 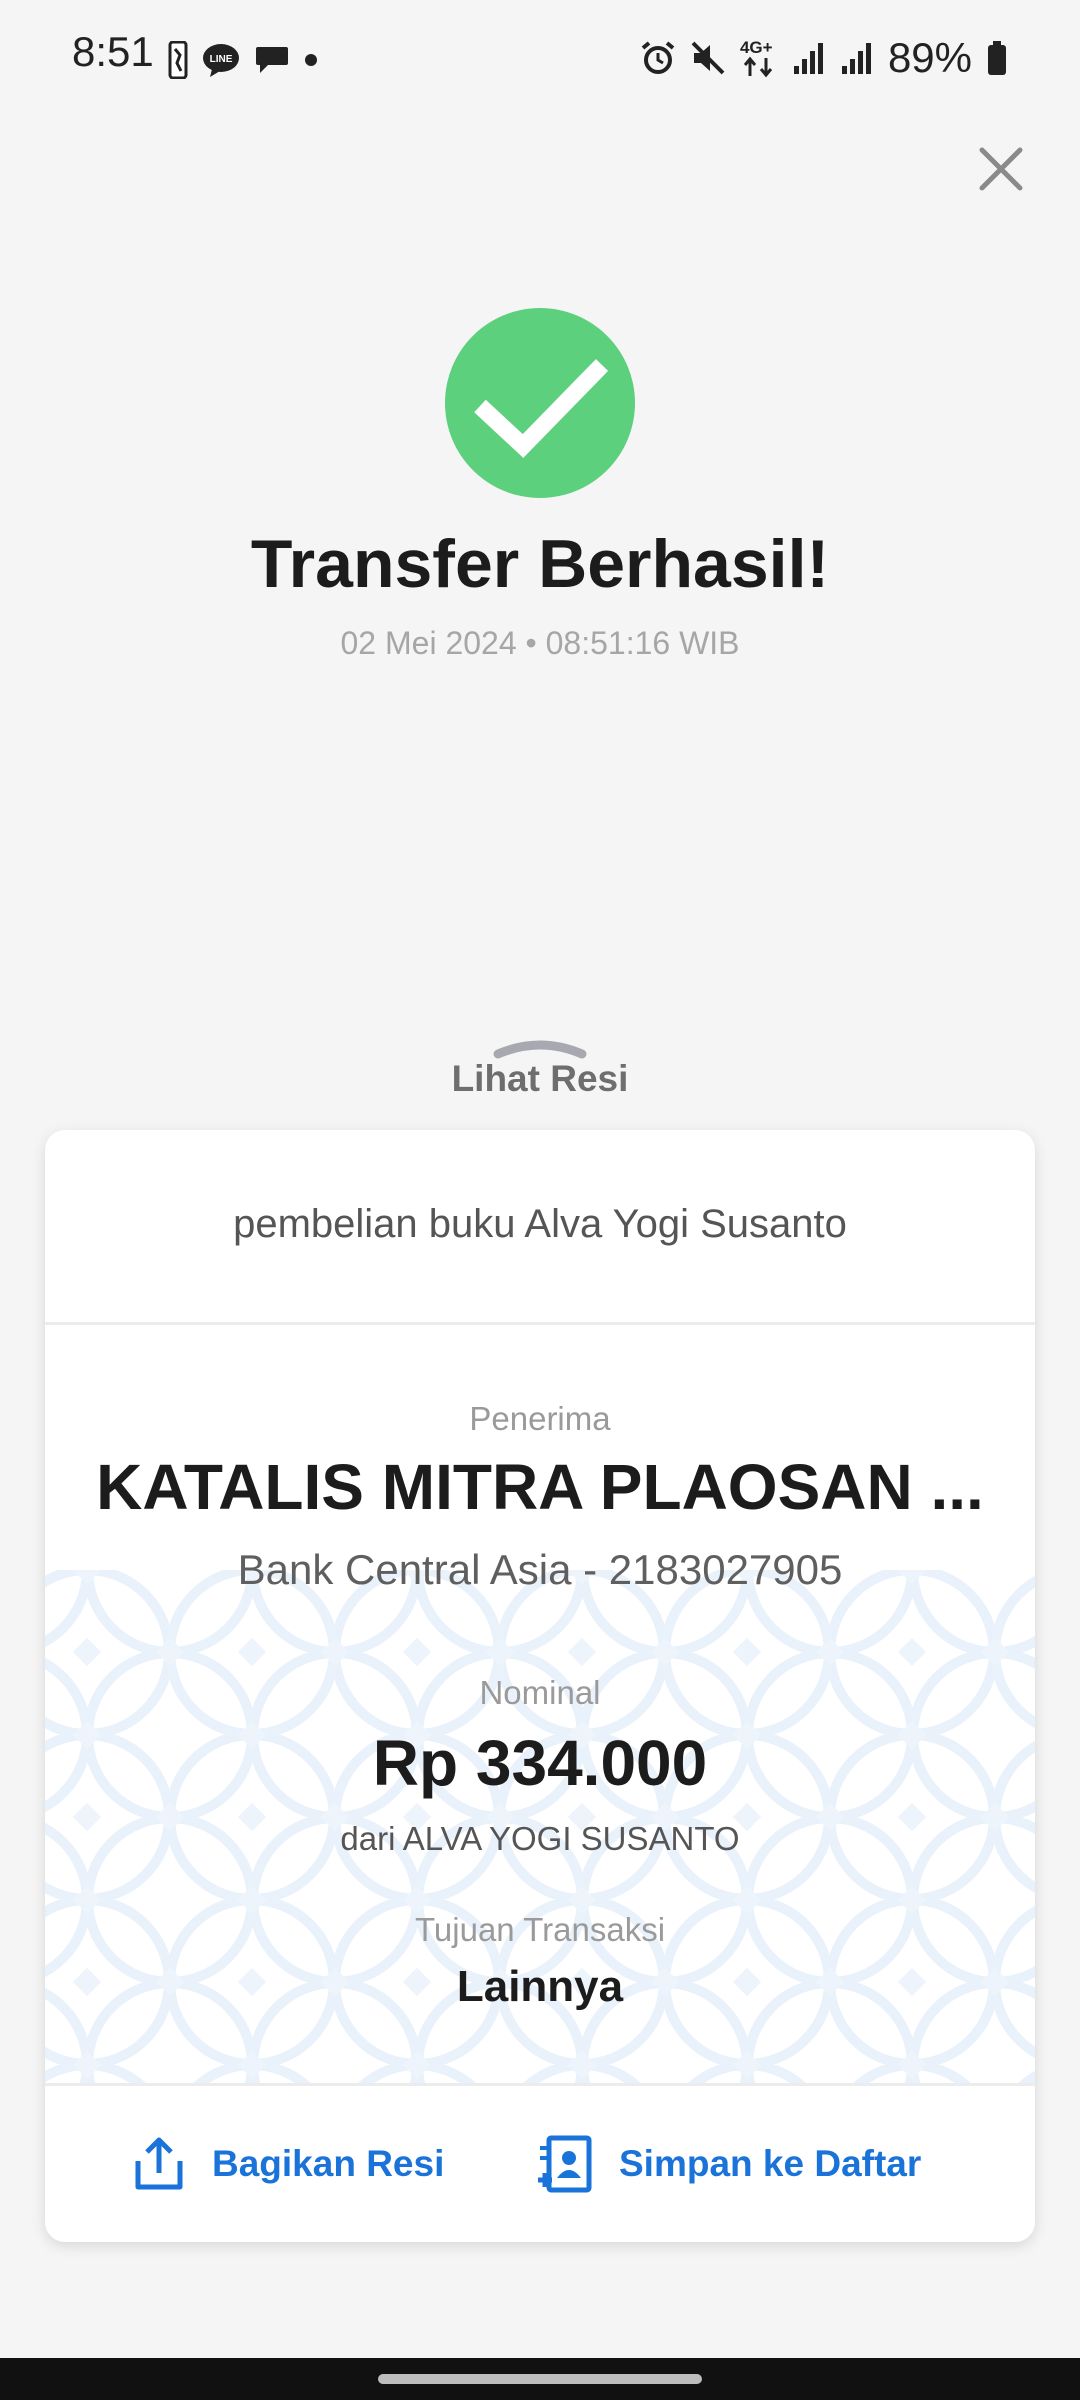 What do you see at coordinates (540, 1692) in the screenshot?
I see `amount-label: Nominal` at bounding box center [540, 1692].